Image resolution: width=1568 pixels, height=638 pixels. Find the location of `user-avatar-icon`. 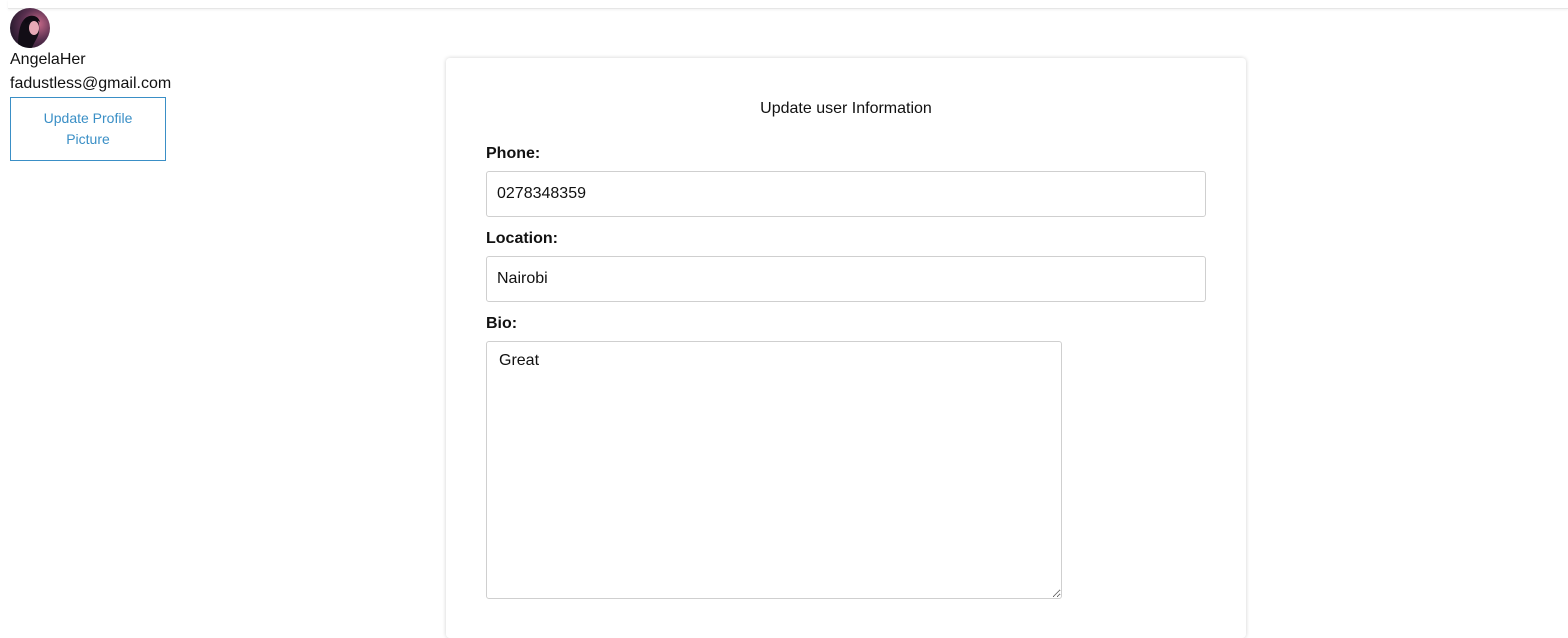

user-avatar-icon is located at coordinates (30, 28).